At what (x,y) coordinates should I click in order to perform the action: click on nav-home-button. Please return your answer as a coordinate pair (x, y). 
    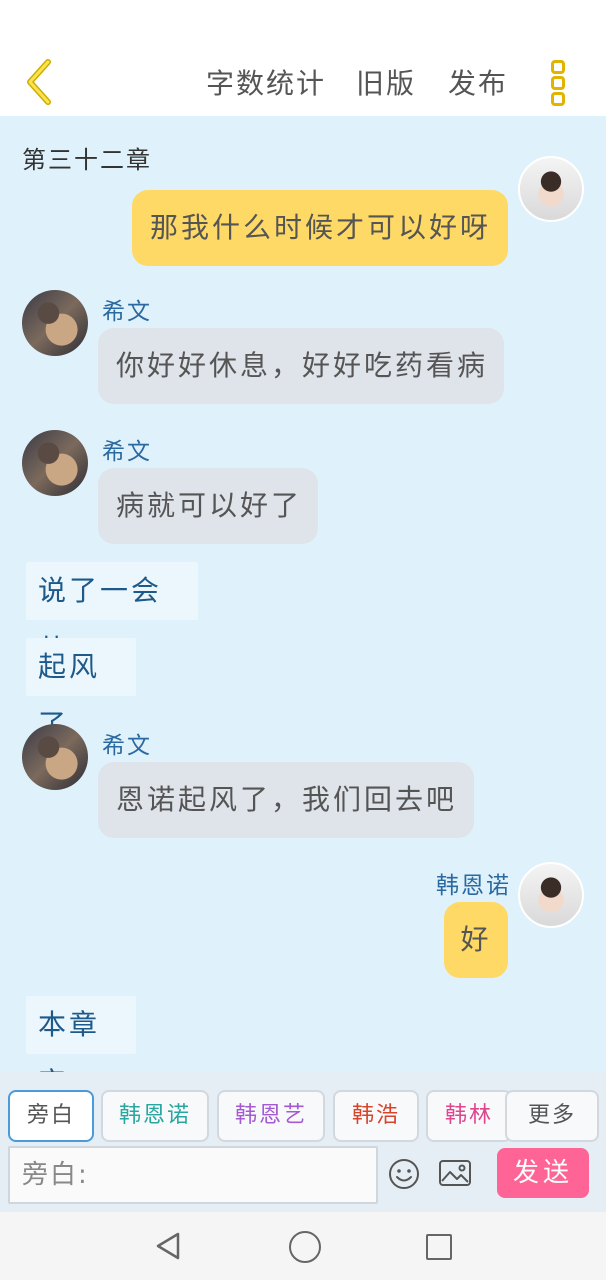
    Looking at the image, I should click on (305, 1247).